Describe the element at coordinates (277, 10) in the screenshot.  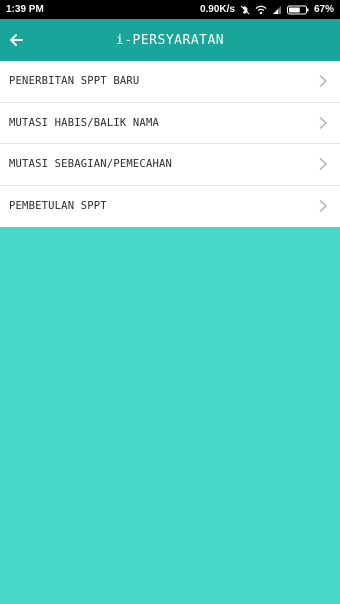
I see `signal-icon` at that location.